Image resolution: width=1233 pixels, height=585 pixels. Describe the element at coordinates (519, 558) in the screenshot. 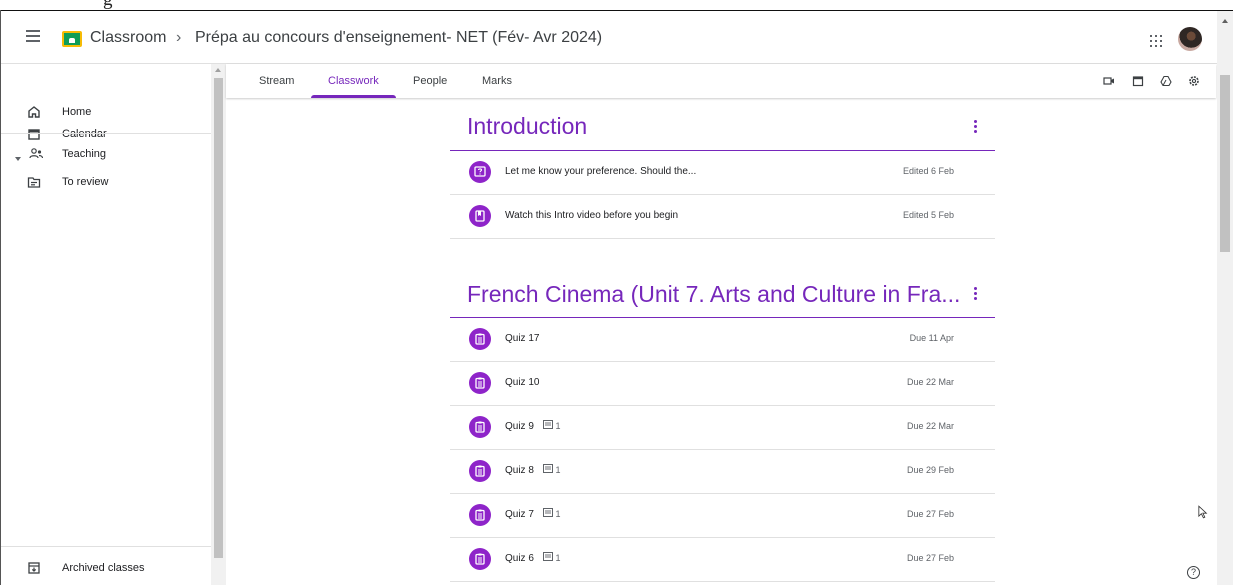

I see `item-title: Quiz 6` at that location.